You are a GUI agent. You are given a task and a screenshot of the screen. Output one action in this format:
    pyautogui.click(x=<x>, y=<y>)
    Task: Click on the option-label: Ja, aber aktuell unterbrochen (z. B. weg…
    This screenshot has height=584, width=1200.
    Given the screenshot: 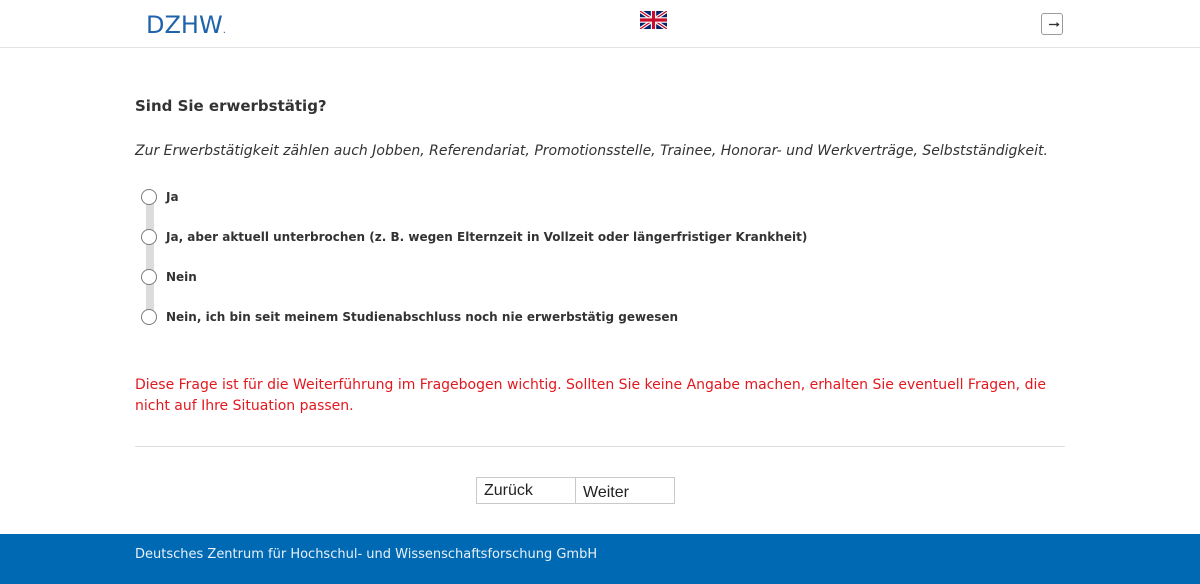 What is the action you would take?
    pyautogui.click(x=487, y=237)
    